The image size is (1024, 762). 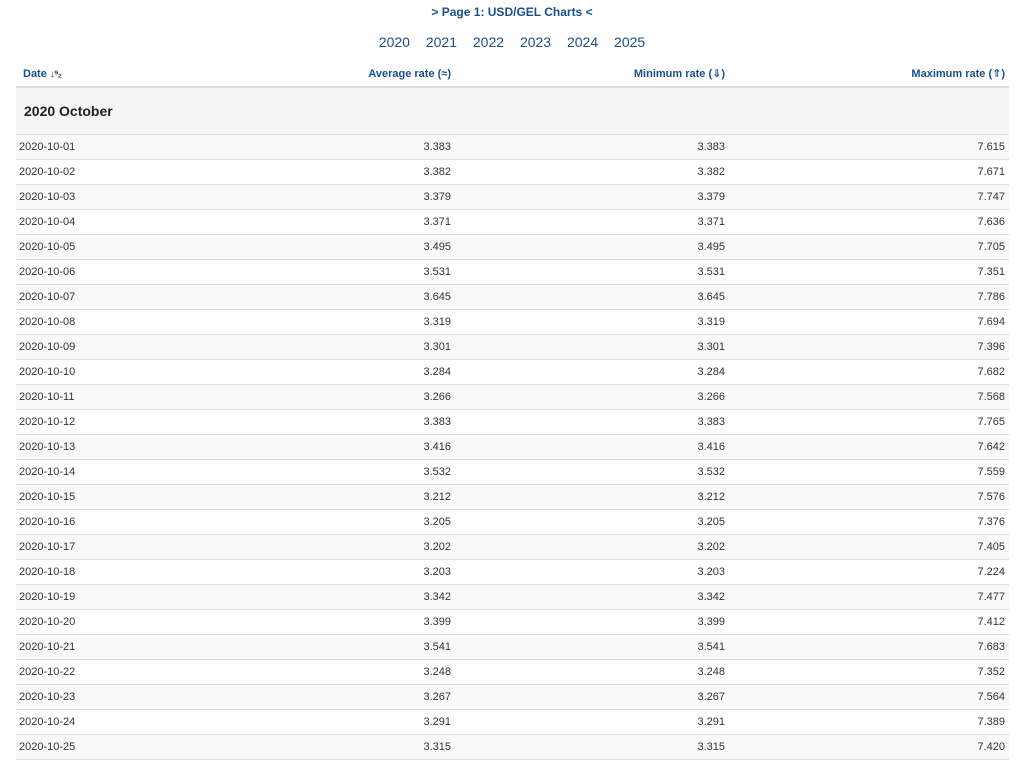 What do you see at coordinates (96, 672) in the screenshot?
I see `row-date: 2020-10-22` at bounding box center [96, 672].